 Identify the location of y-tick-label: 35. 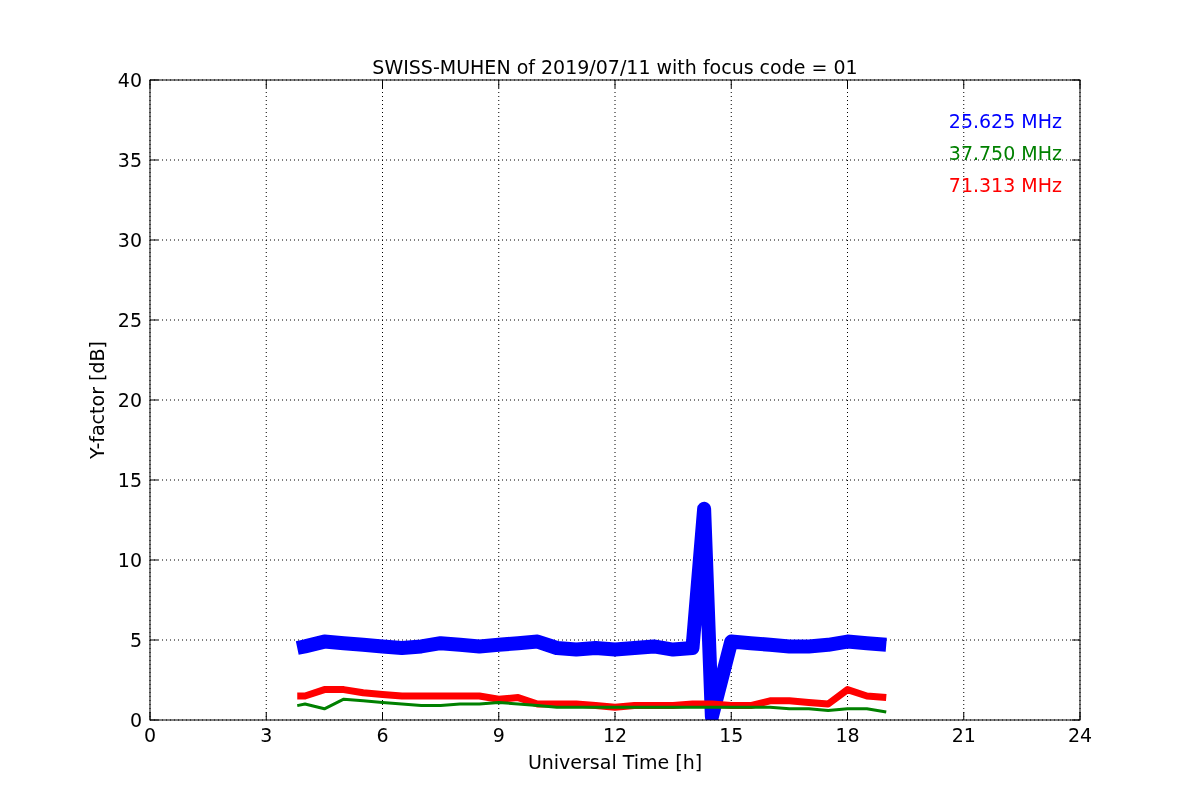
(129, 160).